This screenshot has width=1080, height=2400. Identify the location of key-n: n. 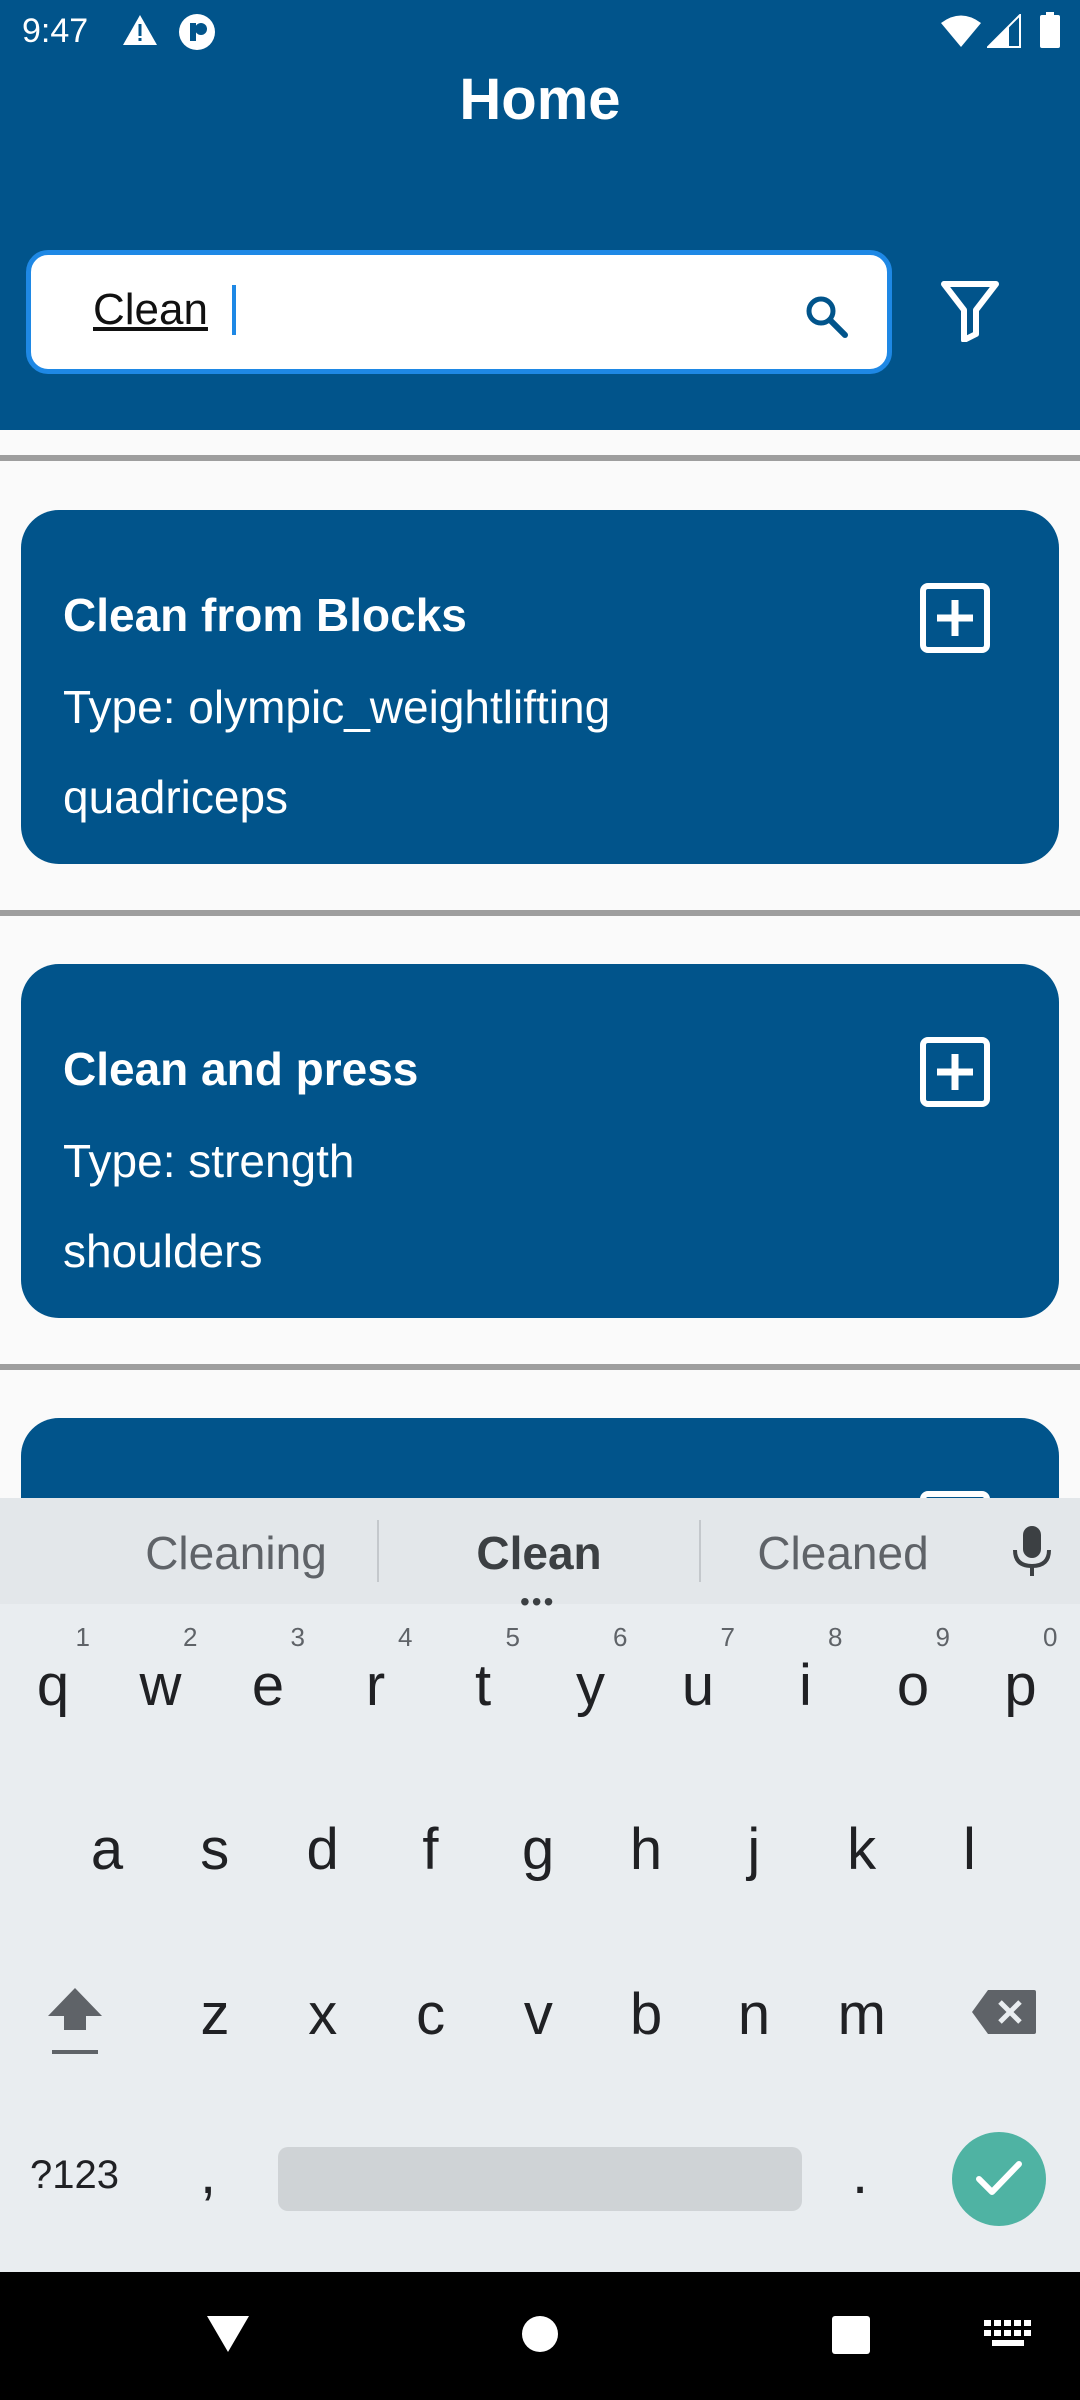
(754, 2002).